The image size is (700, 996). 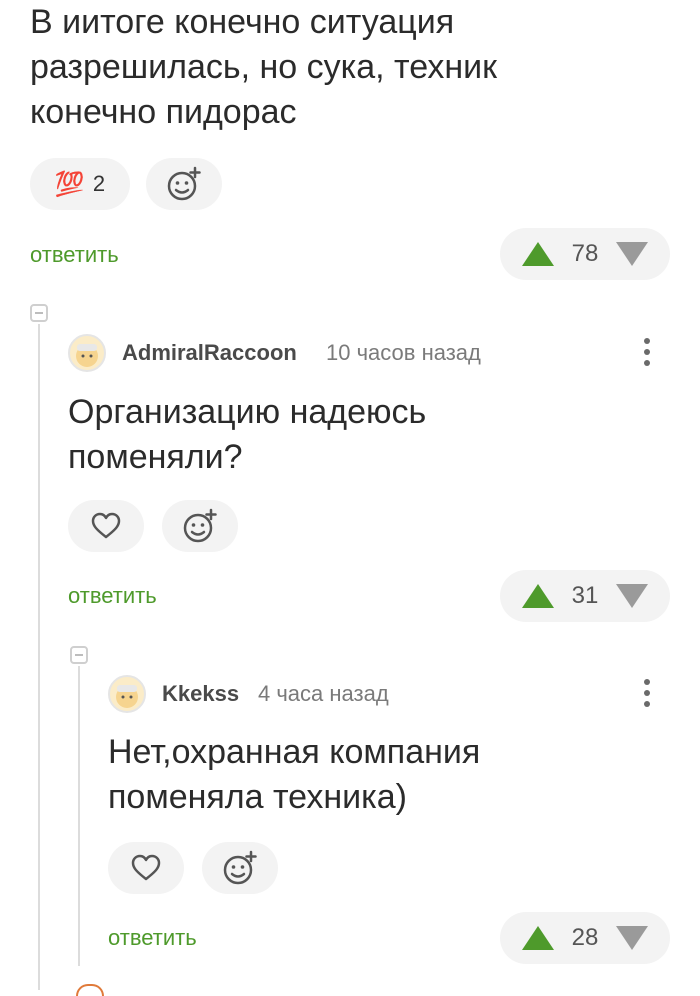 I want to click on comment-author: Kkekss, so click(x=200, y=694).